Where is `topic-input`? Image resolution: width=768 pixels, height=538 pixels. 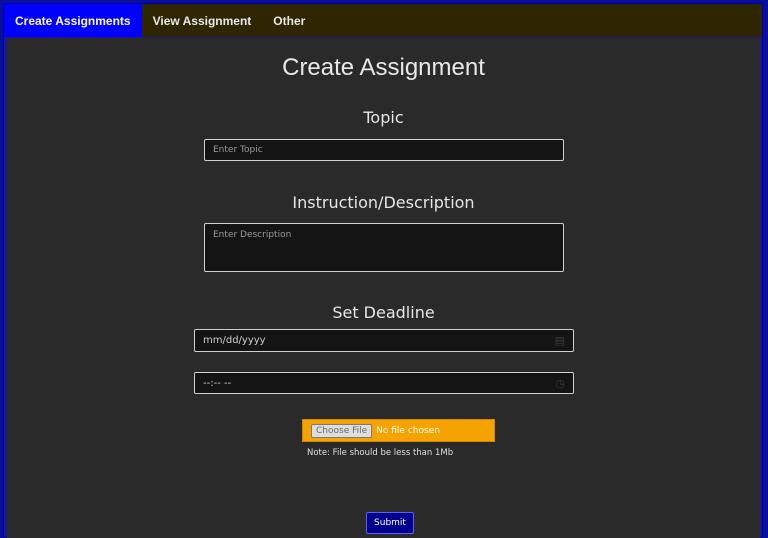 topic-input is located at coordinates (384, 150).